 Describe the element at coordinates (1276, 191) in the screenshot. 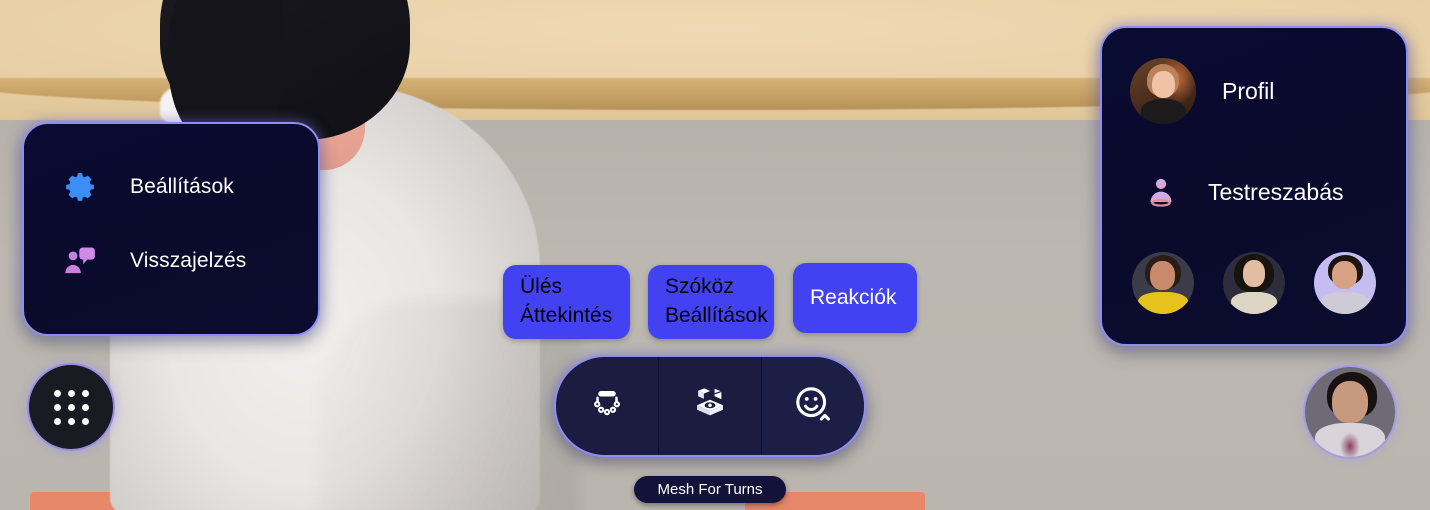

I see `menu-item-customize-label: Testreszabás` at that location.